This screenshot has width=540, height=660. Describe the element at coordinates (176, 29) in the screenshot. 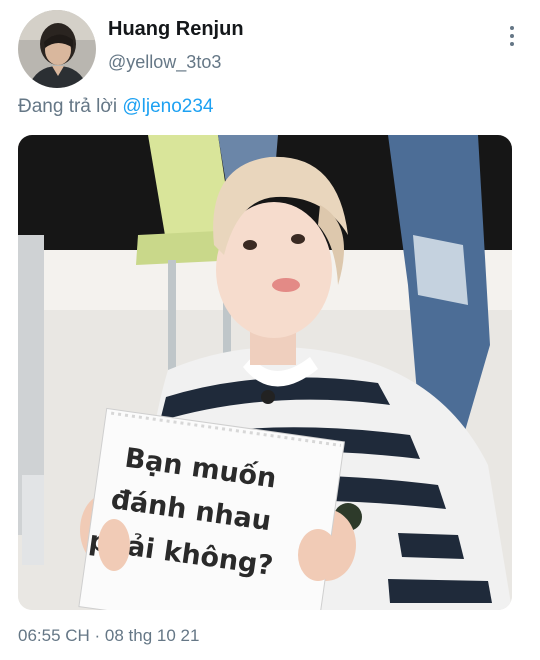

I see `author-display-name: Huang Renjun` at that location.